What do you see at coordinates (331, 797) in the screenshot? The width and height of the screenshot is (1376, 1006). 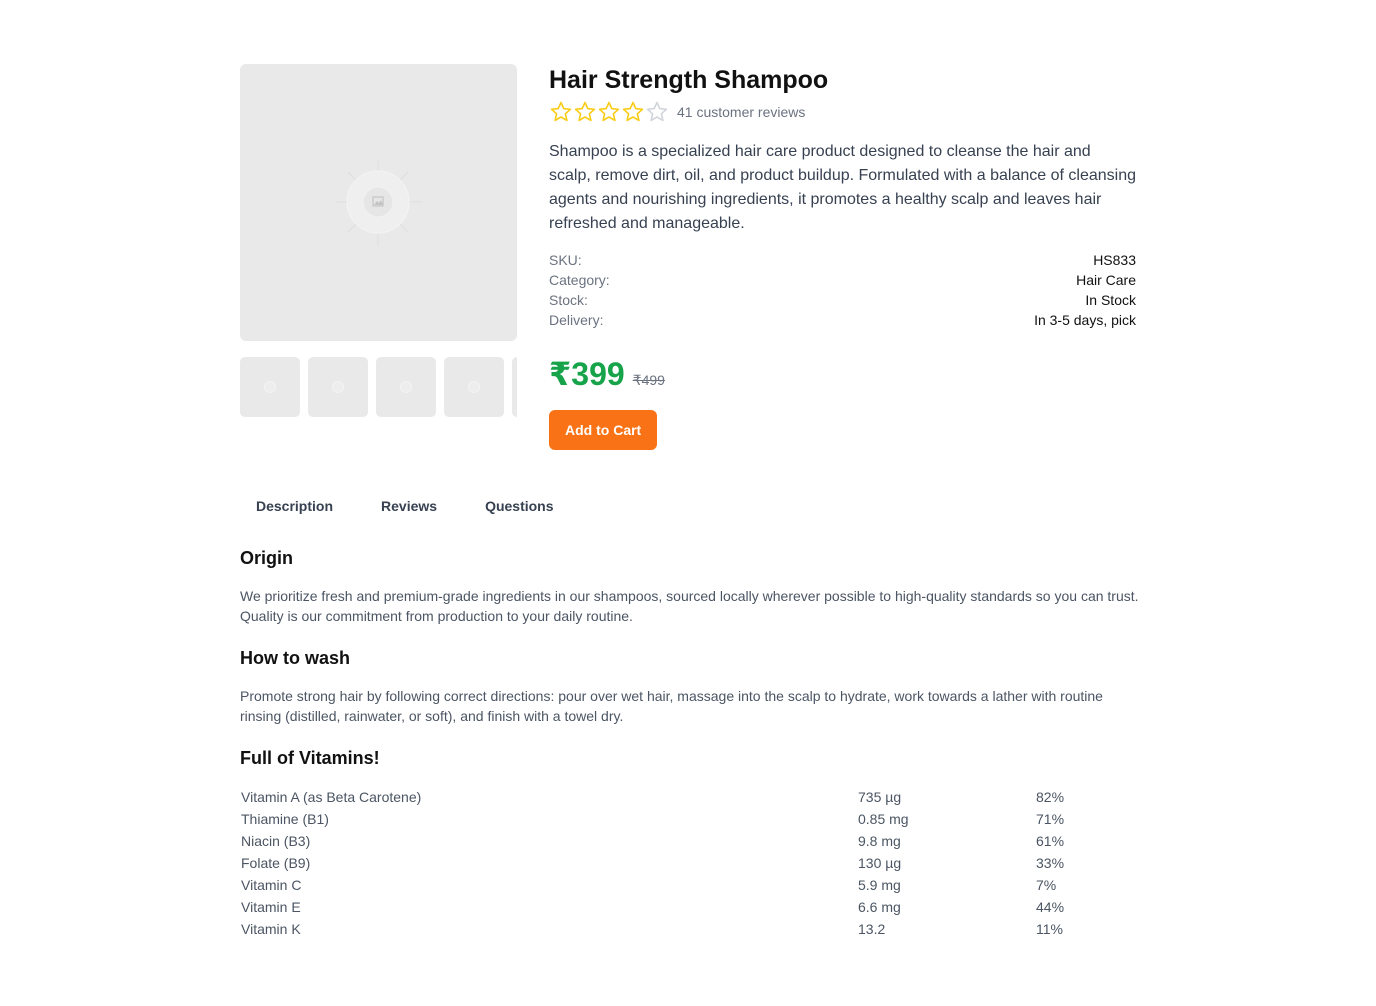 I see `vitamin-name: Vitamin A (as Beta Carotene)` at bounding box center [331, 797].